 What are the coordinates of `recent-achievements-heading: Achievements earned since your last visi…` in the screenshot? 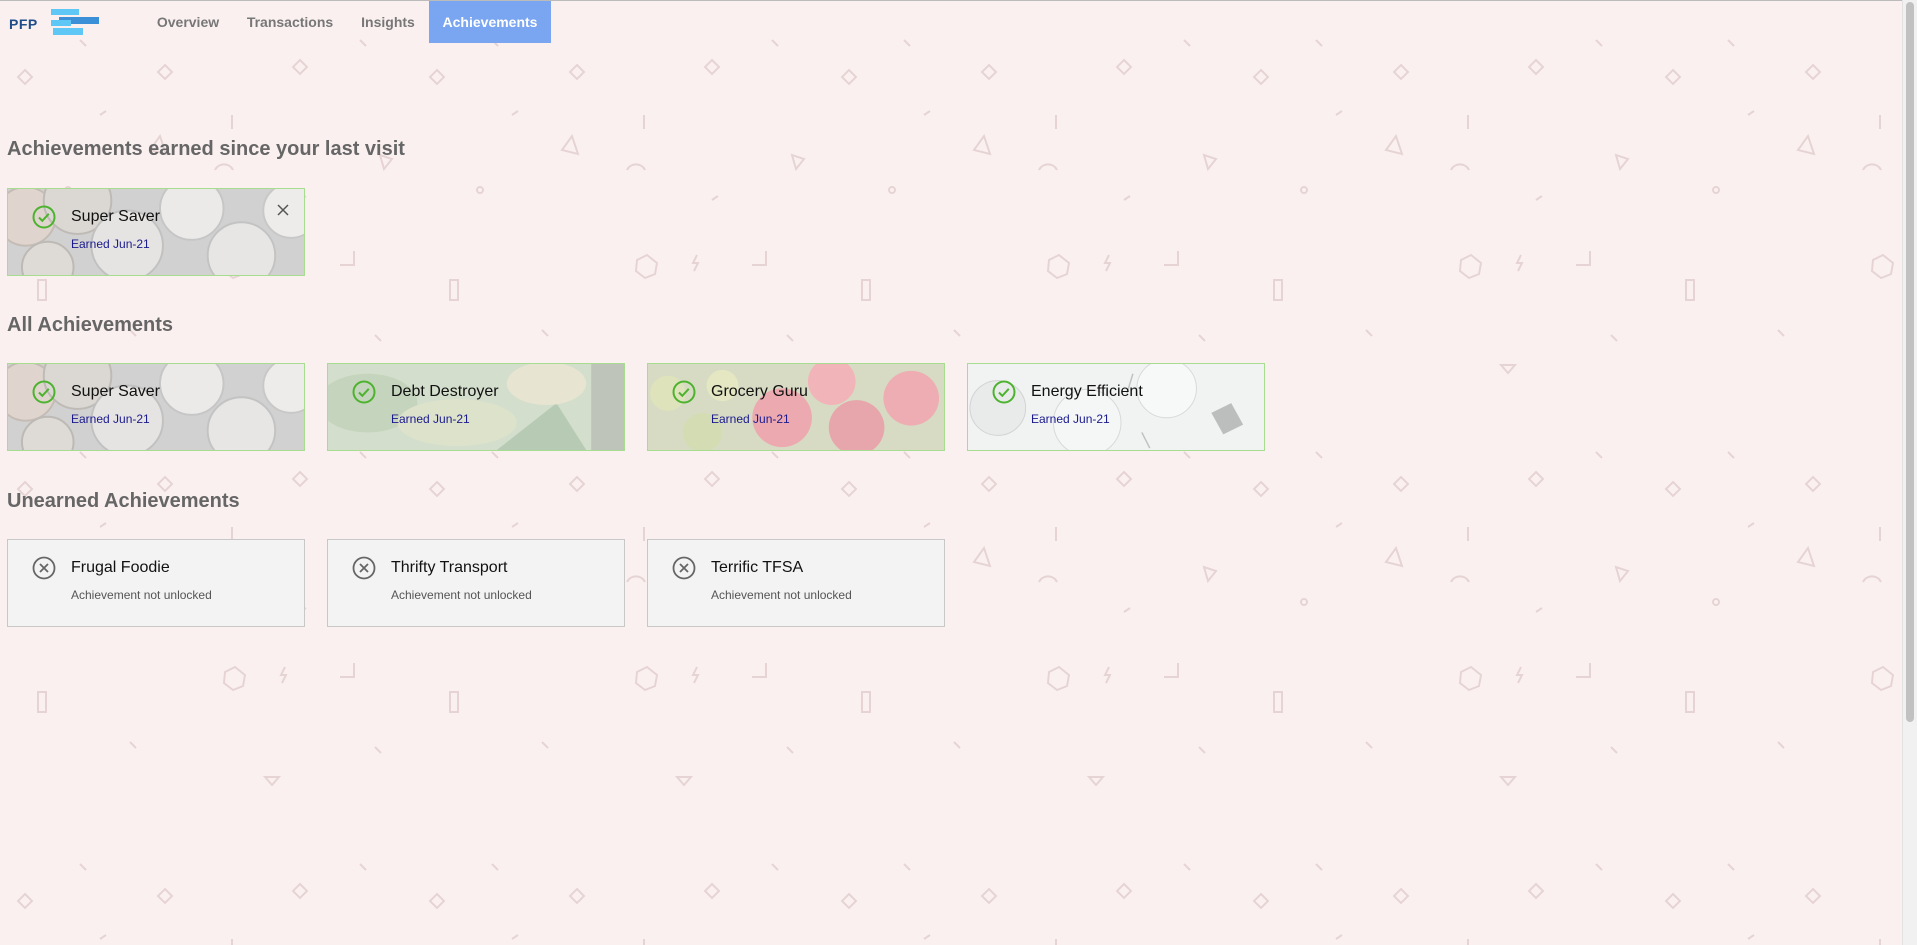 It's located at (206, 149).